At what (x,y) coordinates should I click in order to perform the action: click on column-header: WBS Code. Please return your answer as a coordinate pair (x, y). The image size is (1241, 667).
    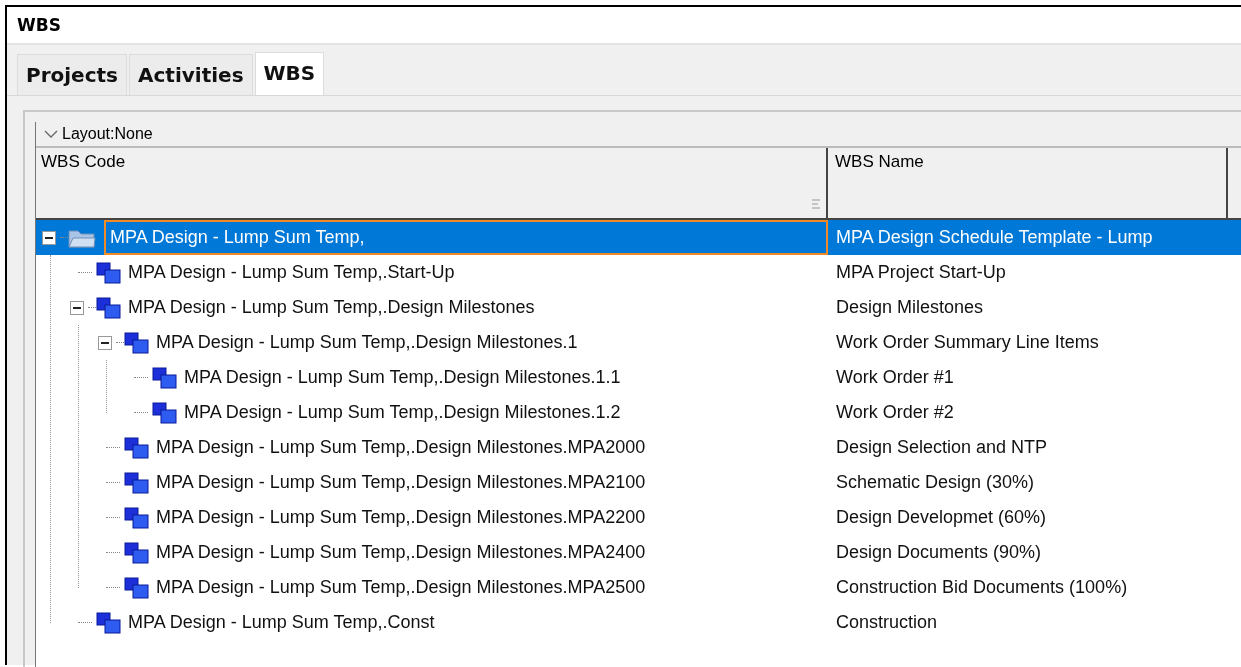
    Looking at the image, I should click on (432, 183).